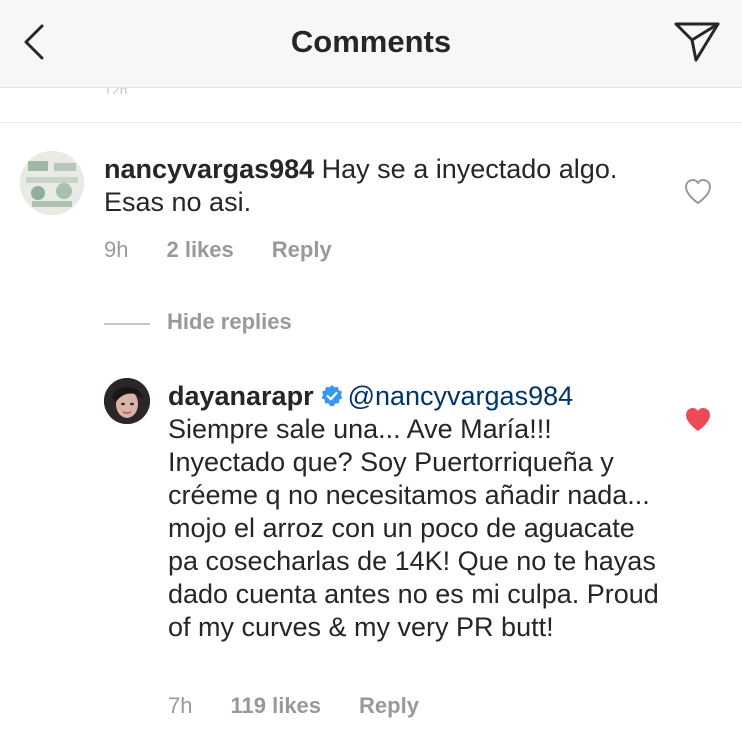 The image size is (742, 750). I want to click on header-bar: Comments, so click(371, 44).